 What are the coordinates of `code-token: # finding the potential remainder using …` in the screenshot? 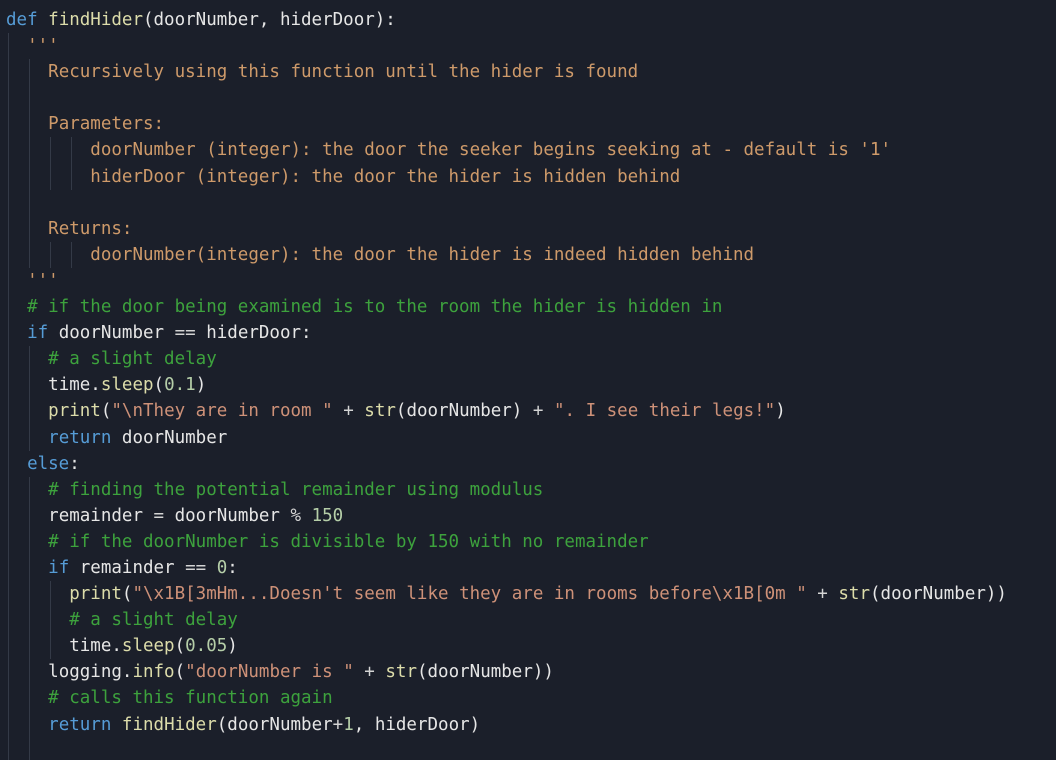 It's located at (296, 489).